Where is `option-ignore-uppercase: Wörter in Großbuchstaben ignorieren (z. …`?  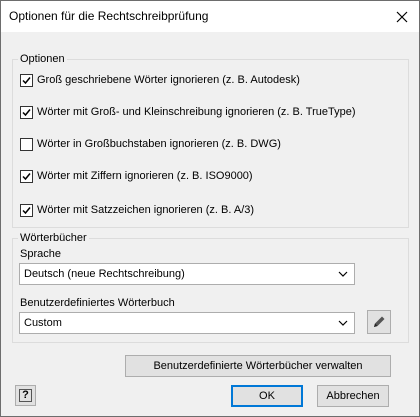
option-ignore-uppercase: Wörter in Großbuchstaben ignorieren (z. … is located at coordinates (150, 144).